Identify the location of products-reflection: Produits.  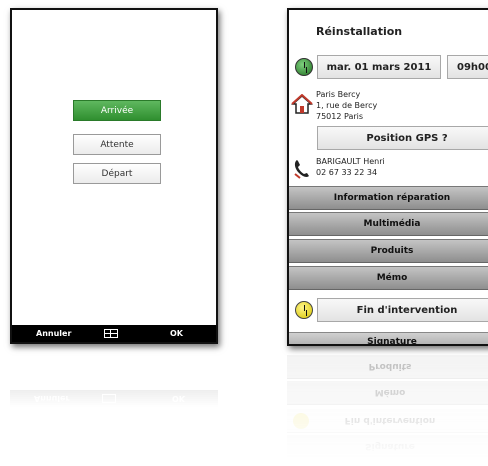
(387, 367).